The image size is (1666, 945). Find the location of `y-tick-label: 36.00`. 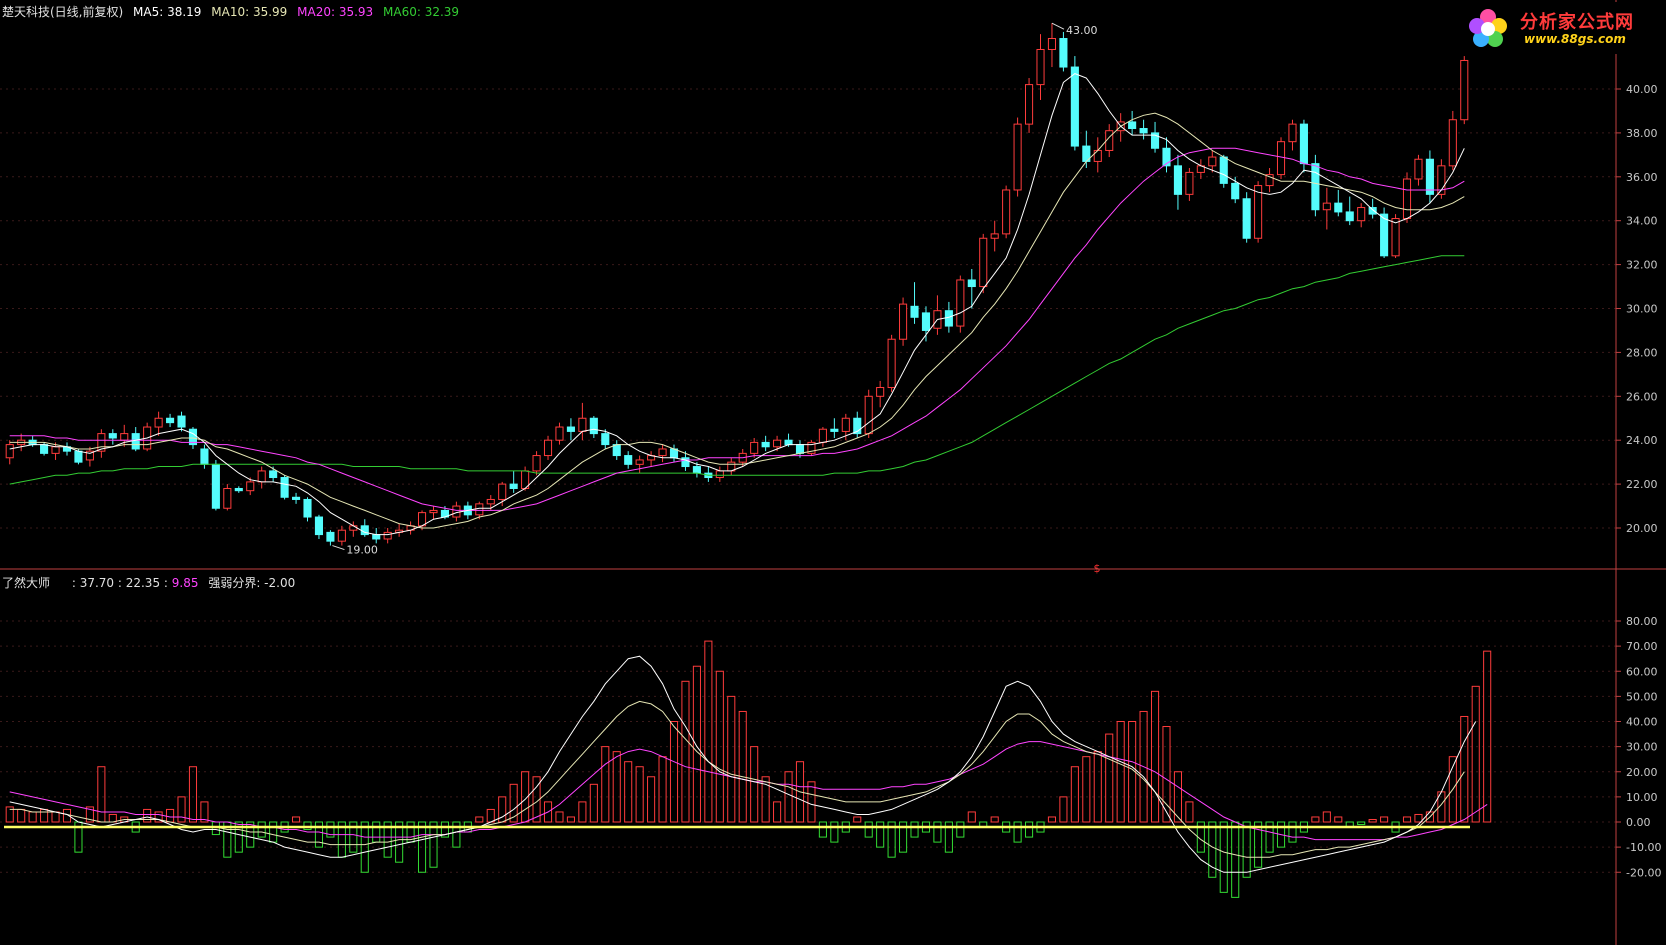

y-tick-label: 36.00 is located at coordinates (1642, 177).